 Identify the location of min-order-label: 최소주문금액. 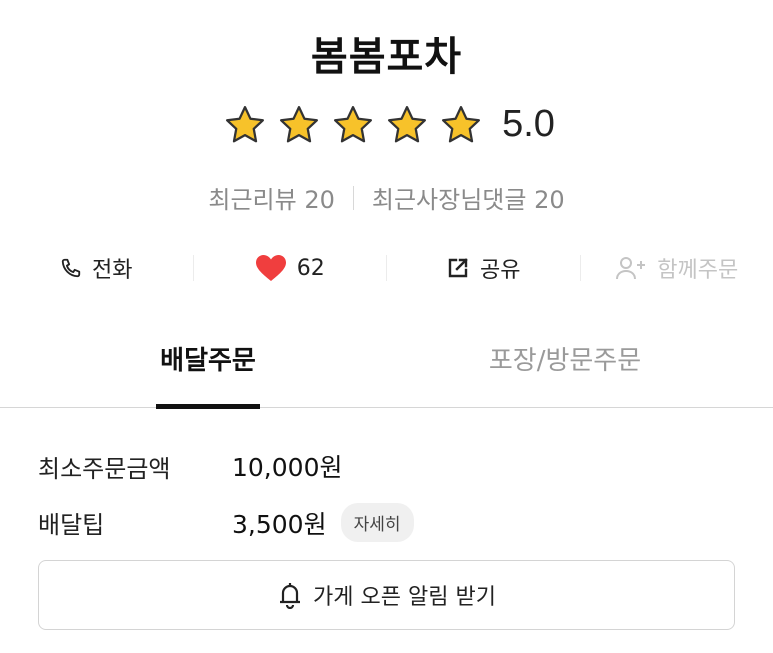
(104, 468).